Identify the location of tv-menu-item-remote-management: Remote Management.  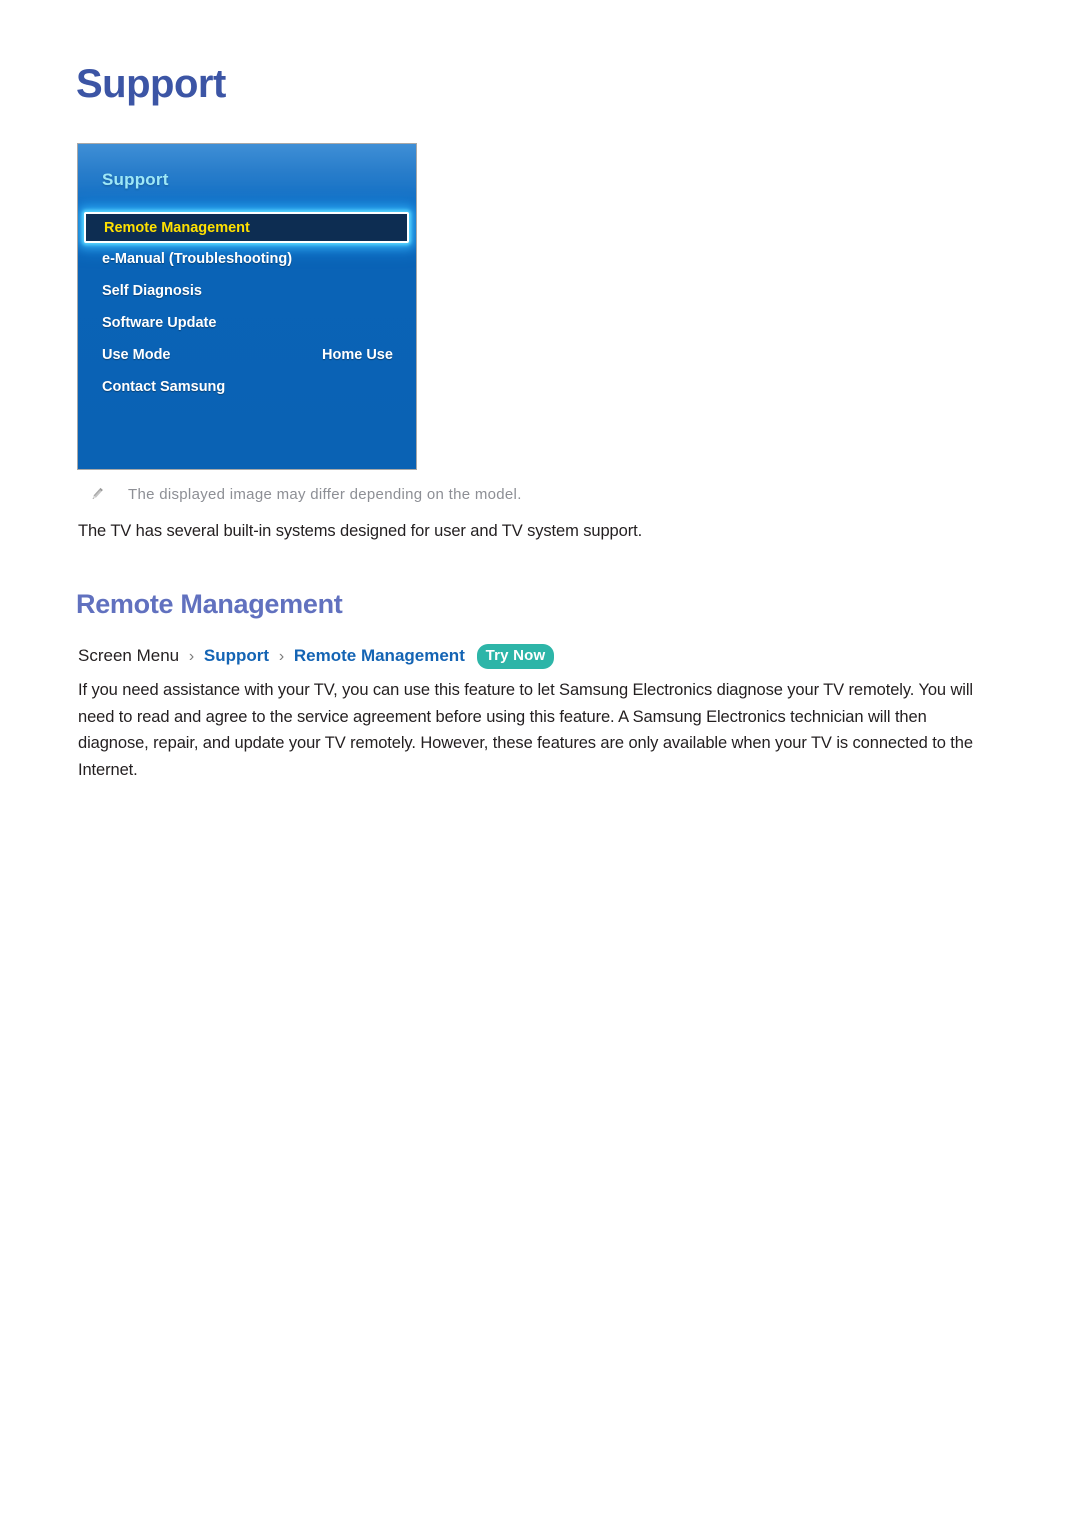
(246, 227).